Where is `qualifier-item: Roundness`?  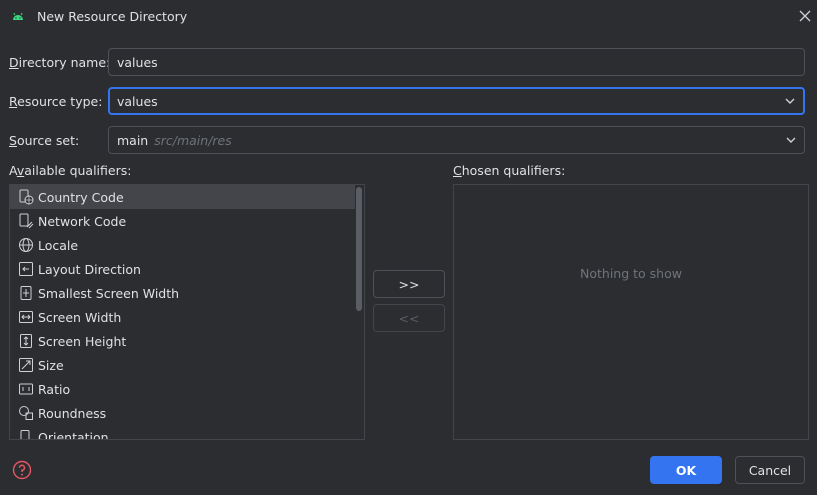 qualifier-item: Roundness is located at coordinates (182, 413).